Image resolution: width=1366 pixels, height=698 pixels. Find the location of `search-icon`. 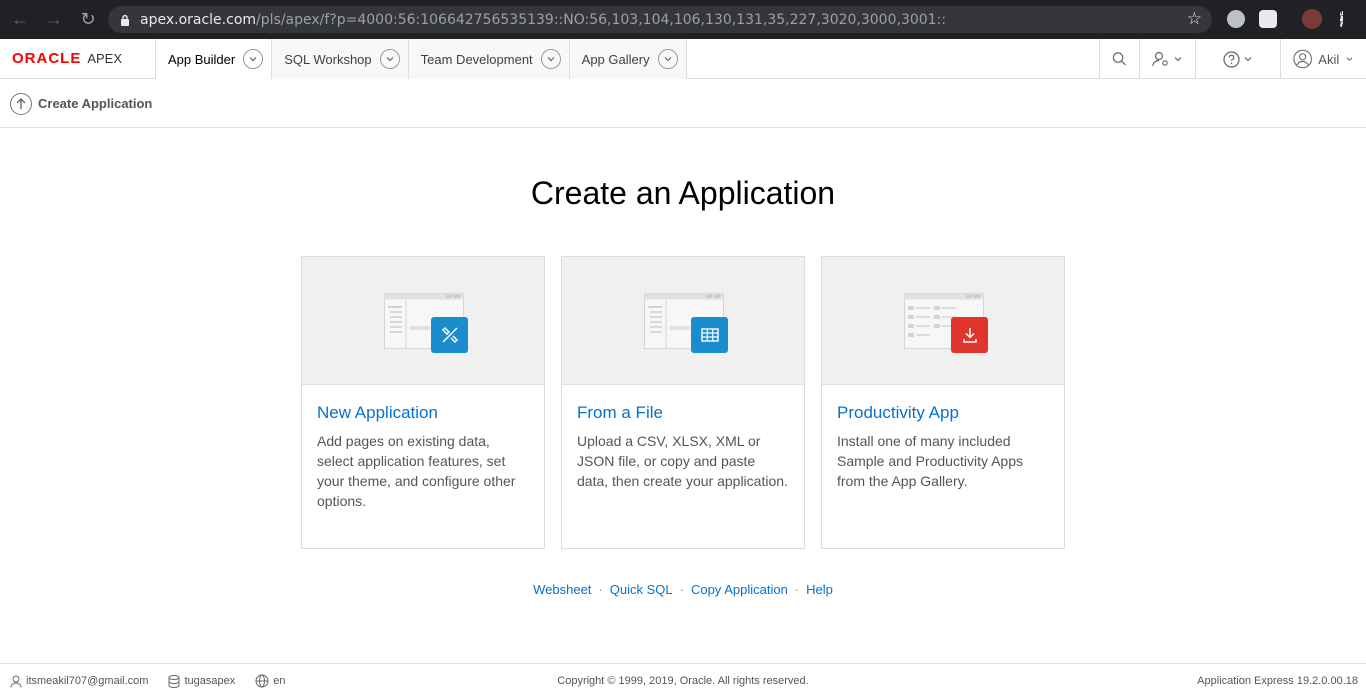

search-icon is located at coordinates (1119, 59).